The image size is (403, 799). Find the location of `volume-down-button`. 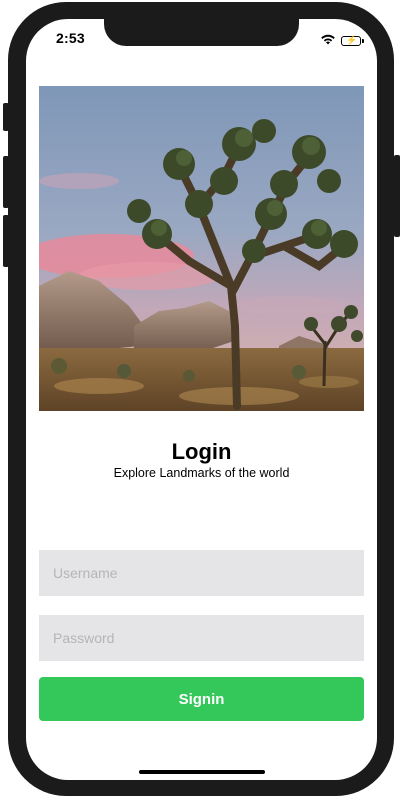

volume-down-button is located at coordinates (6, 241).